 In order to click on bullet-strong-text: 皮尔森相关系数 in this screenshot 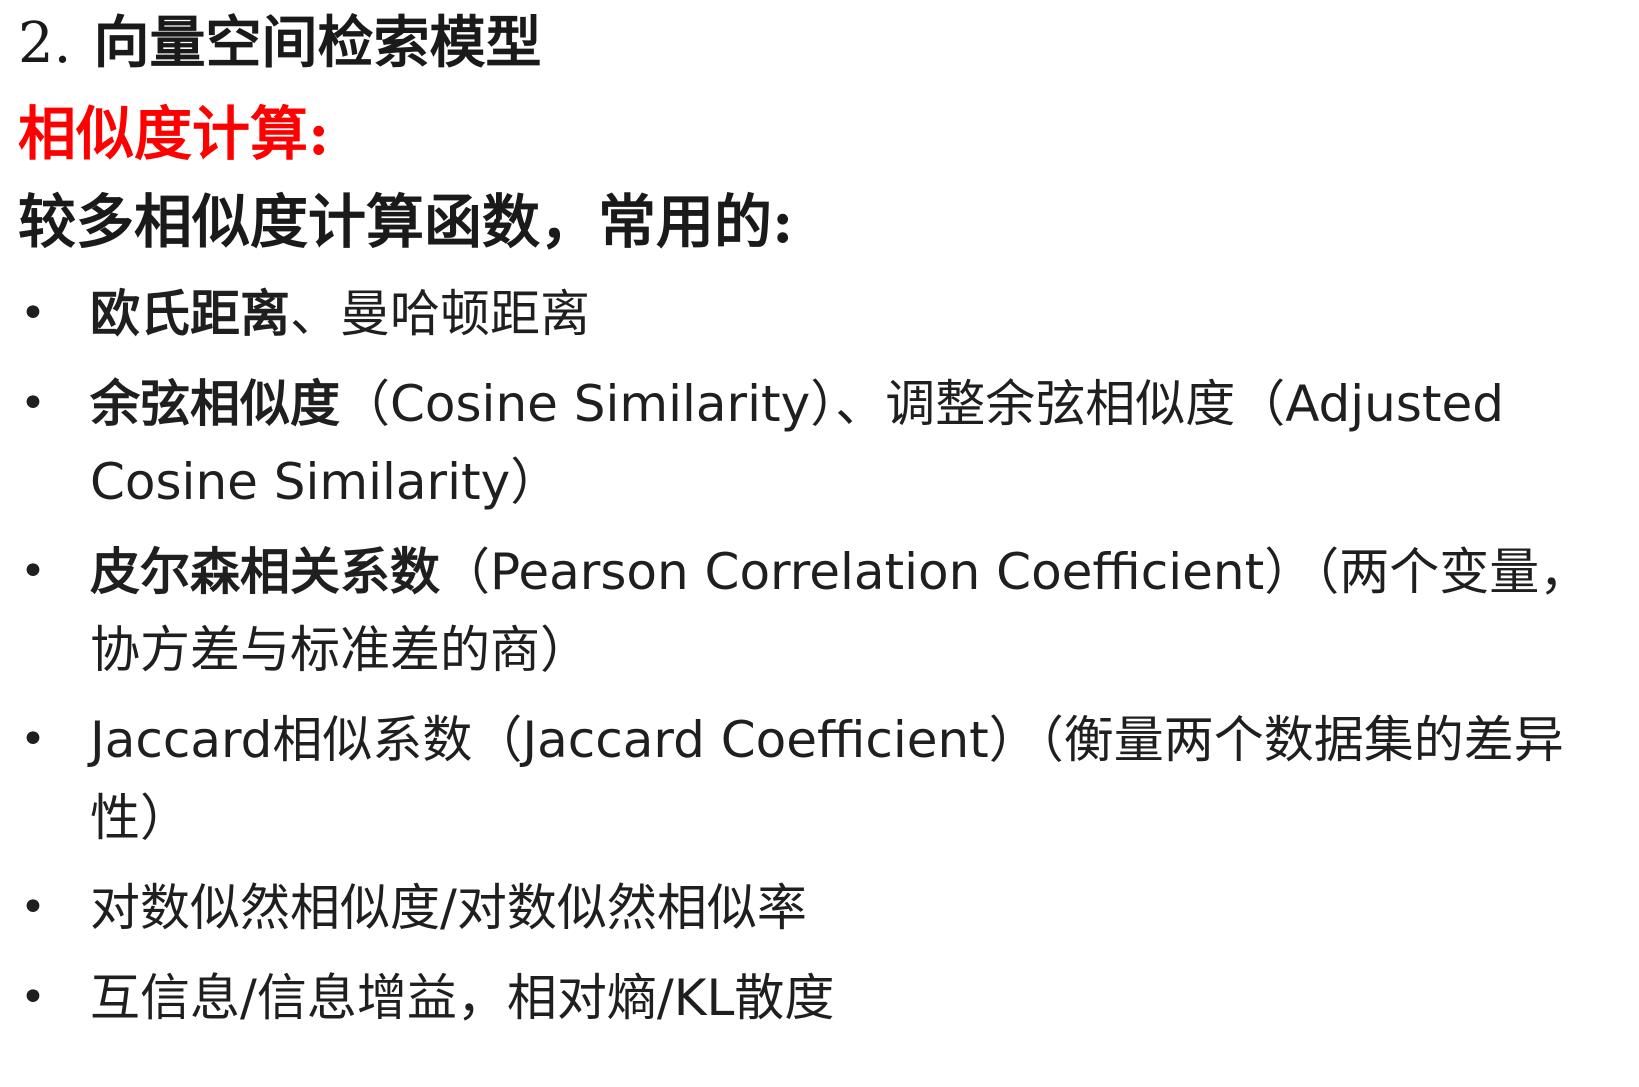, I will do `click(265, 571)`.